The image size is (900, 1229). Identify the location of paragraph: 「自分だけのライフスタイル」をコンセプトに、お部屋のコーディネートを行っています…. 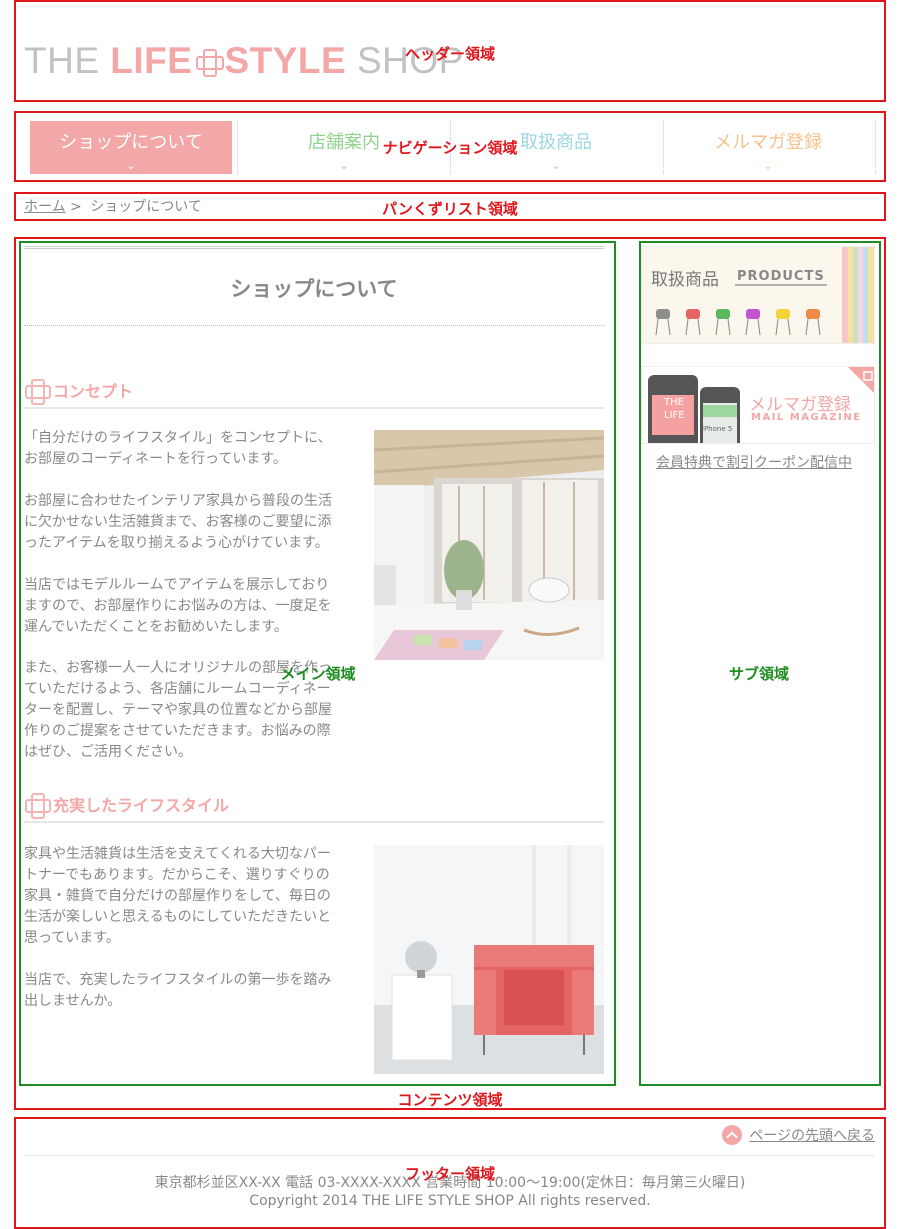
(178, 448).